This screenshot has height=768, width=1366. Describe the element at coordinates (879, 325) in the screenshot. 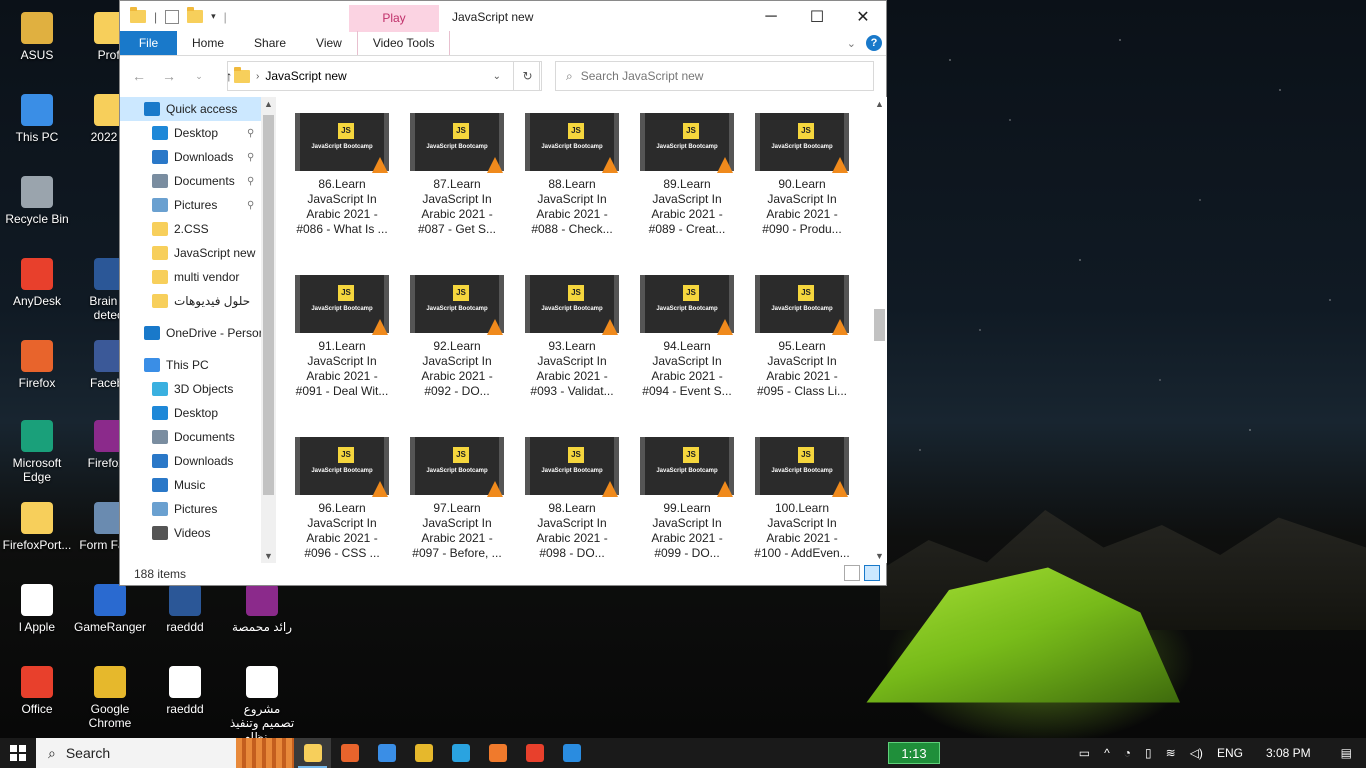

I see `files-scrollbar-thumb` at that location.